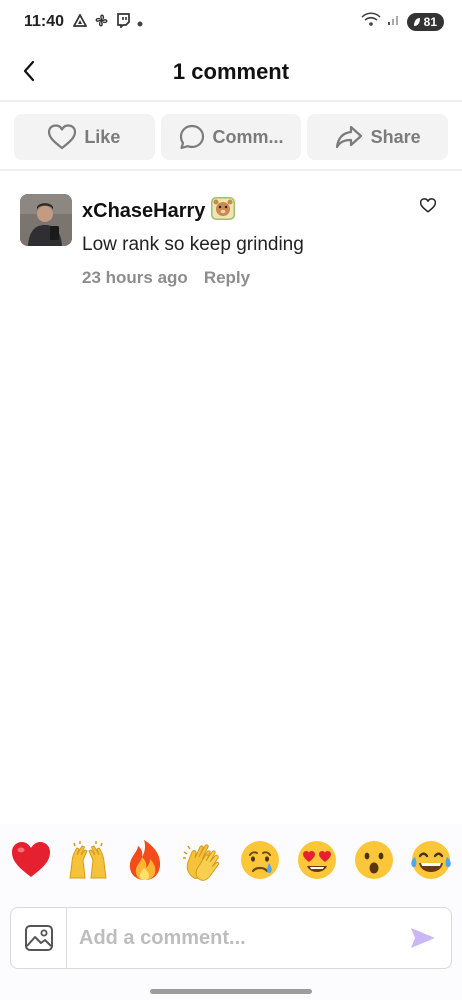 This screenshot has height=1000, width=462. What do you see at coordinates (88, 860) in the screenshot?
I see `emoji-raising-hands` at bounding box center [88, 860].